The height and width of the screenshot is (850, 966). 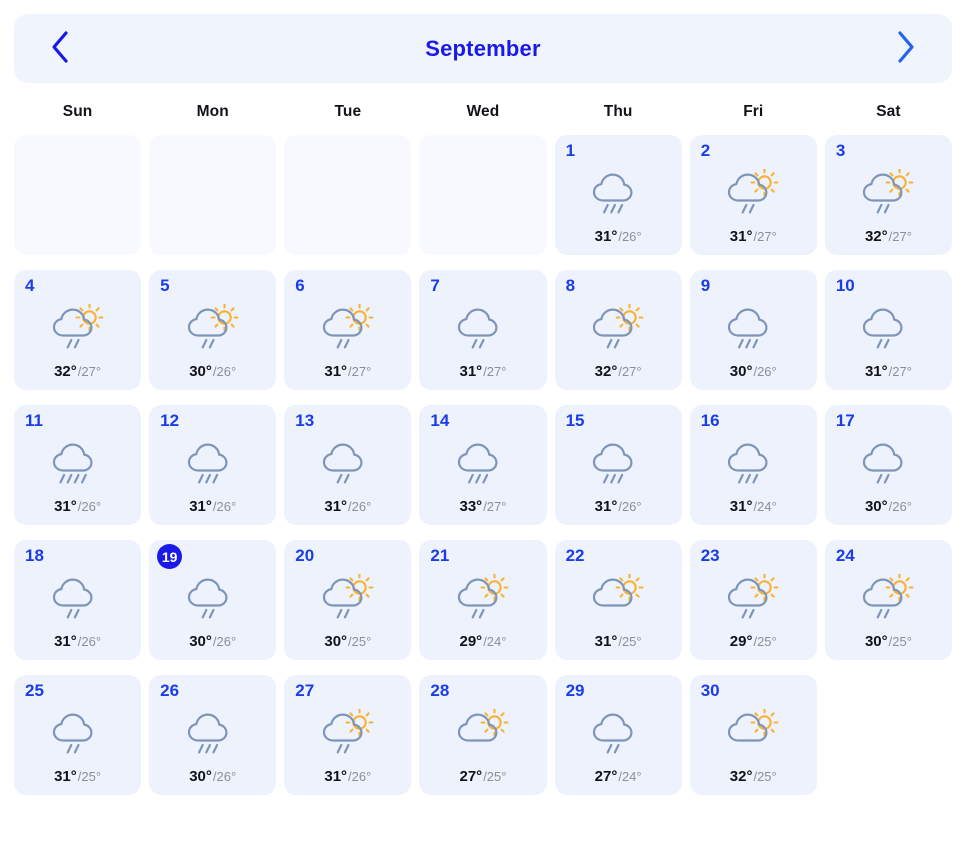 What do you see at coordinates (483, 600) in the screenshot?
I see `day-cell-21: 21 29°/24°` at bounding box center [483, 600].